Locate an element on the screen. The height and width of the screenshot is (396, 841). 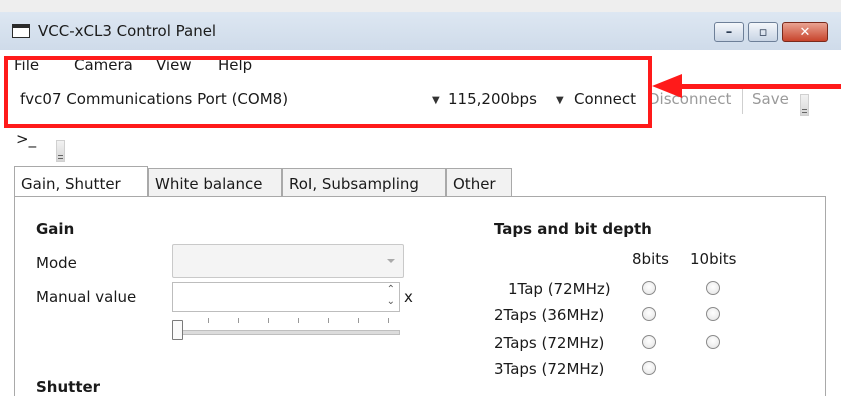
radio-2taps72-10bits is located at coordinates (713, 342).